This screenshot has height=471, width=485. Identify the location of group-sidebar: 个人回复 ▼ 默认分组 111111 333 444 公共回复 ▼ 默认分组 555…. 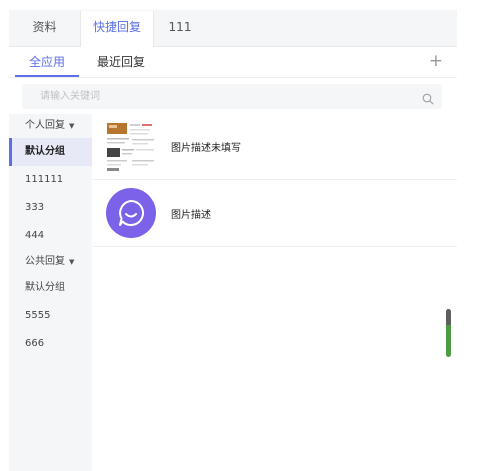
(50, 292).